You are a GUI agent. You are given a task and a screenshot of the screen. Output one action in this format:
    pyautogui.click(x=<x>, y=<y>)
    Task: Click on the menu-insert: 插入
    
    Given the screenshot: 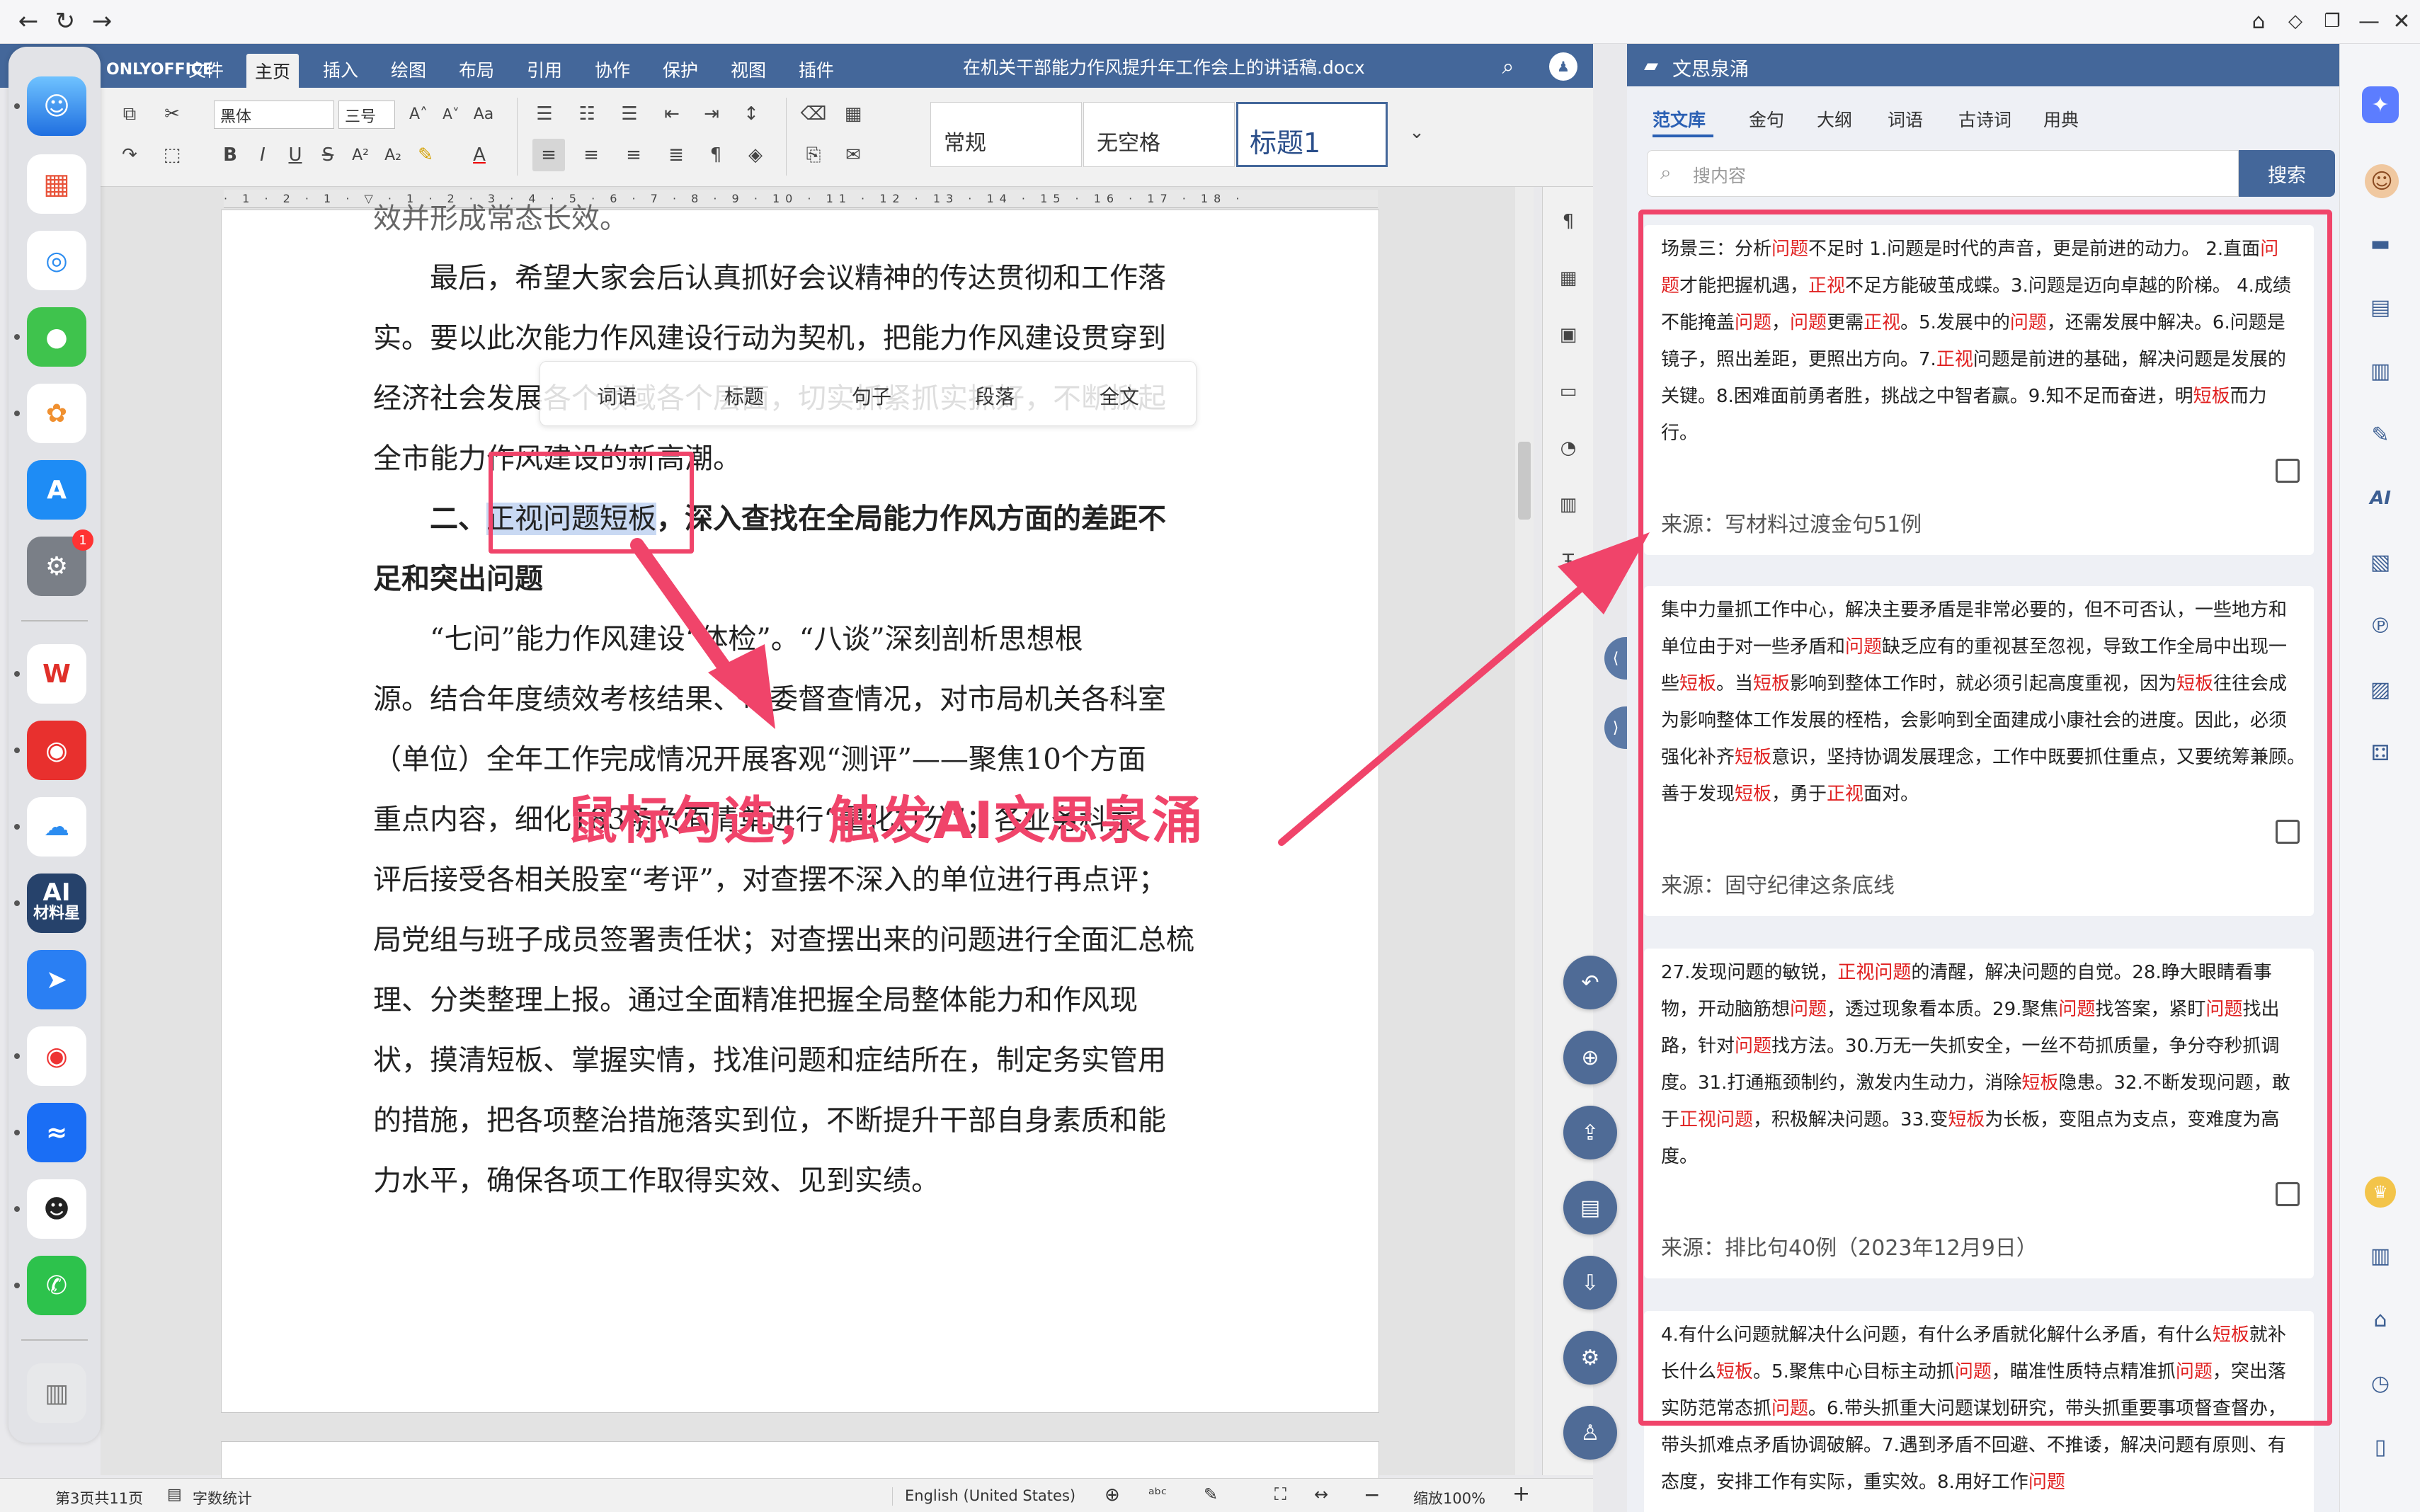 What is the action you would take?
    pyautogui.click(x=340, y=69)
    